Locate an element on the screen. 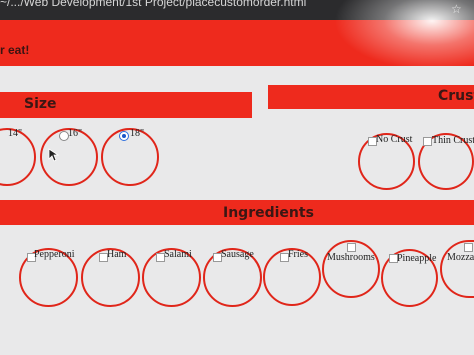 This screenshot has height=355, width=474. screen-glare is located at coordinates (404, 35).